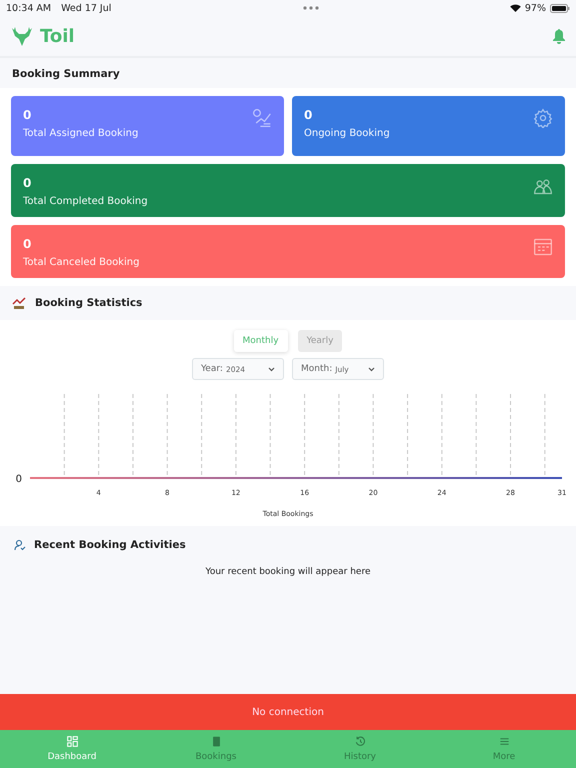  I want to click on bell-icon, so click(559, 36).